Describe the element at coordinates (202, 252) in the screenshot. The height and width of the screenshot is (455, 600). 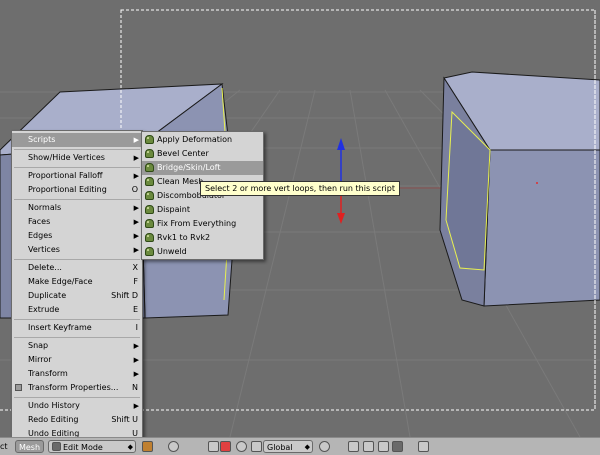
I see `script-unweld: Unweld` at that location.